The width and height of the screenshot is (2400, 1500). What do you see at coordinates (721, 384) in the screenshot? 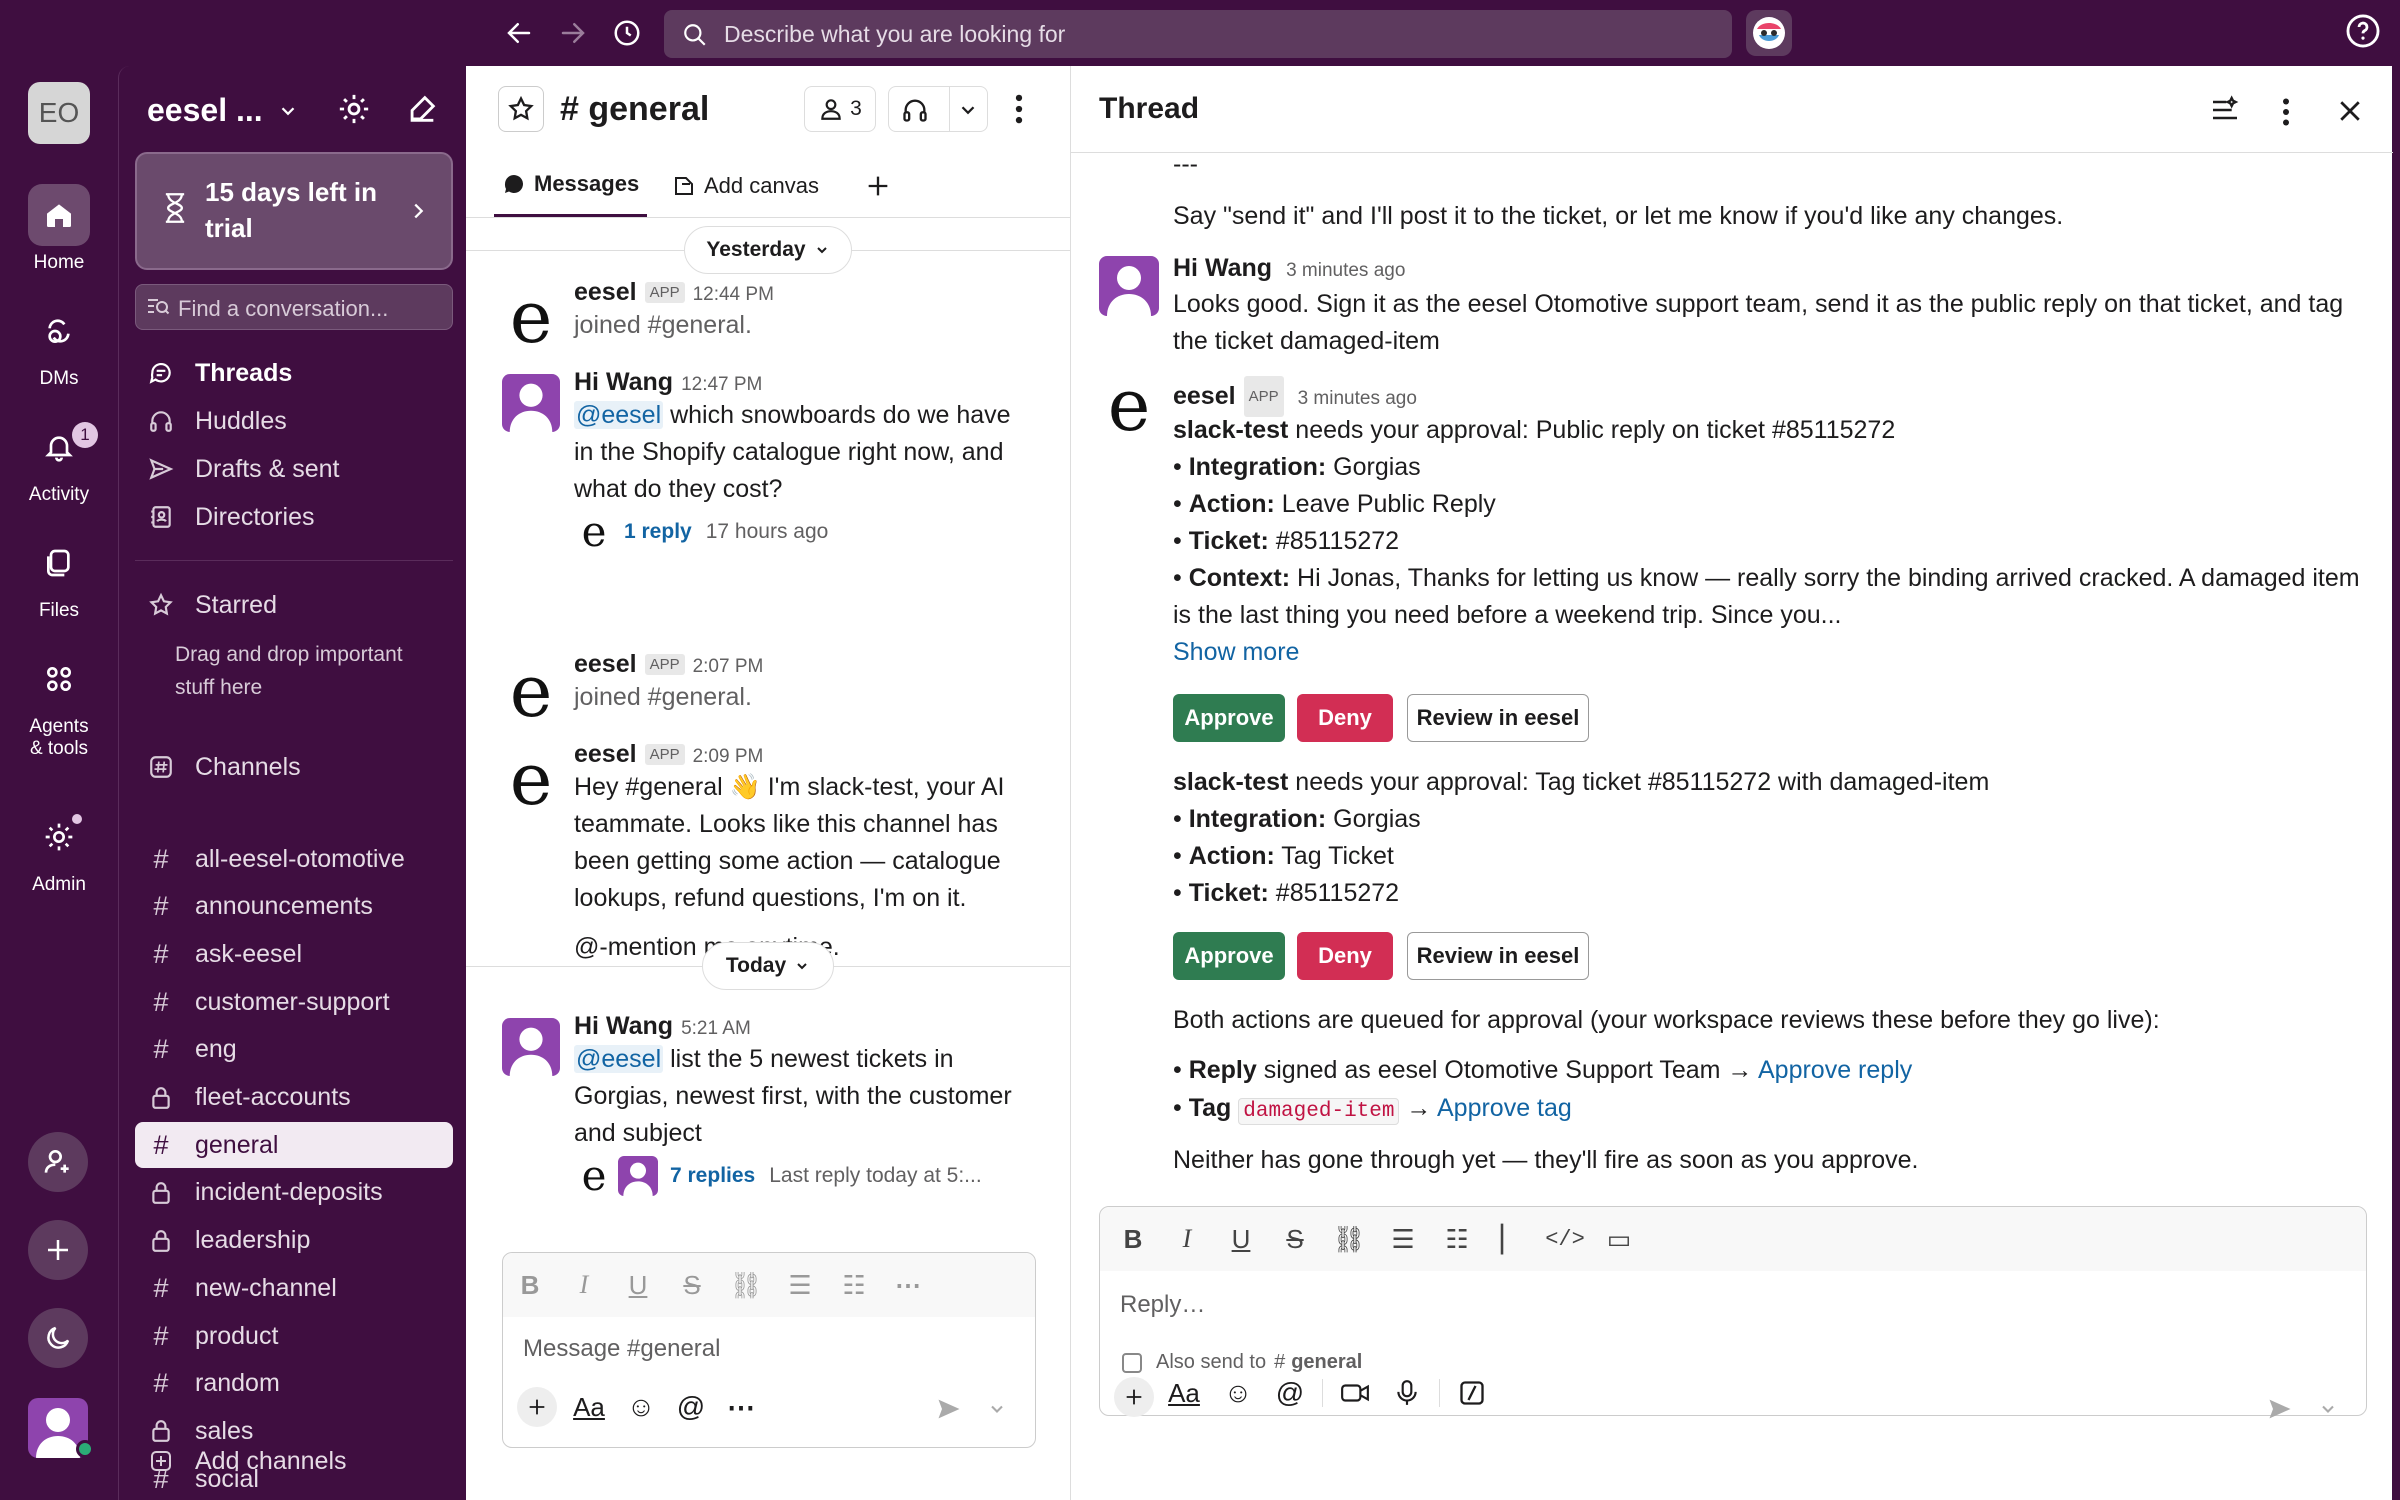
I see `message-time: 12:47 PM` at bounding box center [721, 384].